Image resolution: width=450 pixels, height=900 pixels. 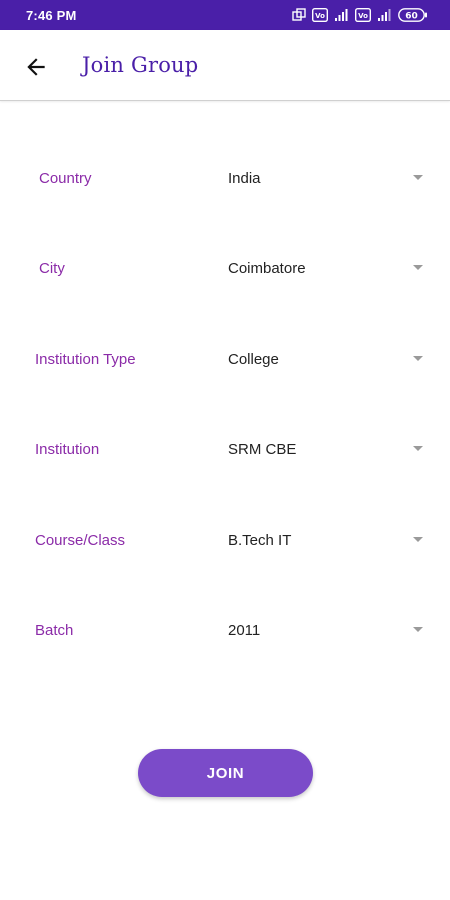 What do you see at coordinates (244, 178) in the screenshot?
I see `country-value: India` at bounding box center [244, 178].